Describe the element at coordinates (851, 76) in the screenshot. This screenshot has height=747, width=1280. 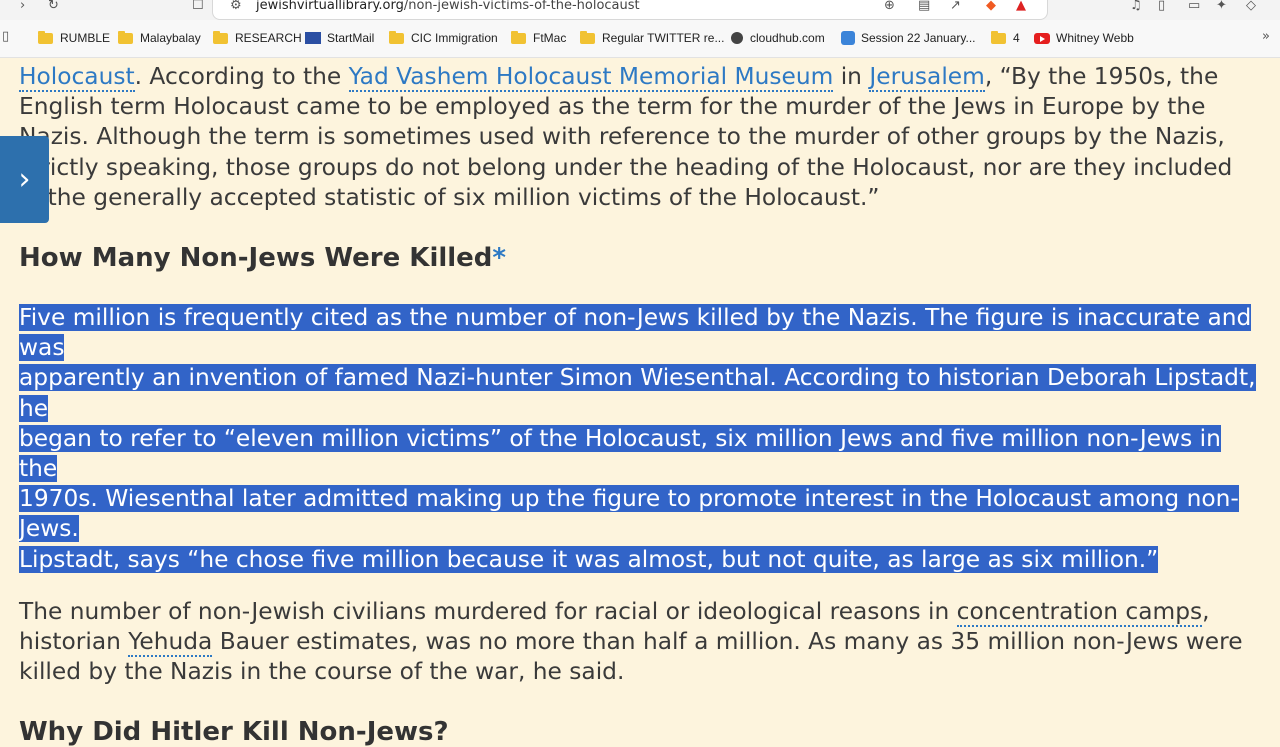
I see `text: in` at that location.